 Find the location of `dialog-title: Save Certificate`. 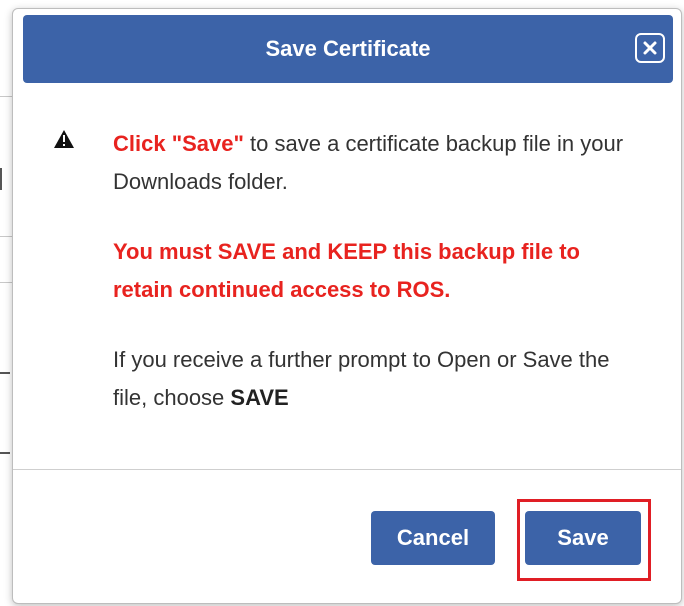

dialog-title: Save Certificate is located at coordinates (348, 48).